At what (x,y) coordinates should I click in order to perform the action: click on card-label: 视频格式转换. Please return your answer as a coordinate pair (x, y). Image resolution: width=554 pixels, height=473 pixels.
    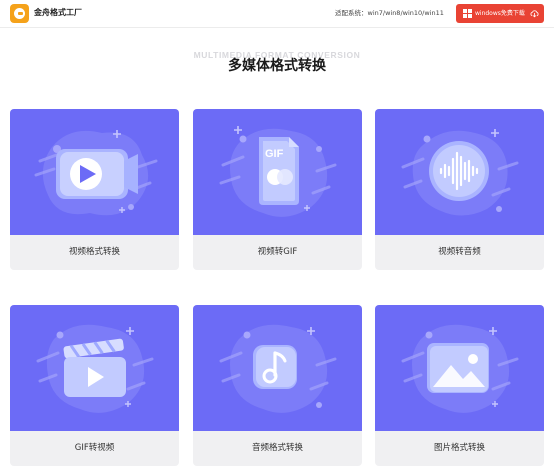
    Looking at the image, I should click on (94, 252).